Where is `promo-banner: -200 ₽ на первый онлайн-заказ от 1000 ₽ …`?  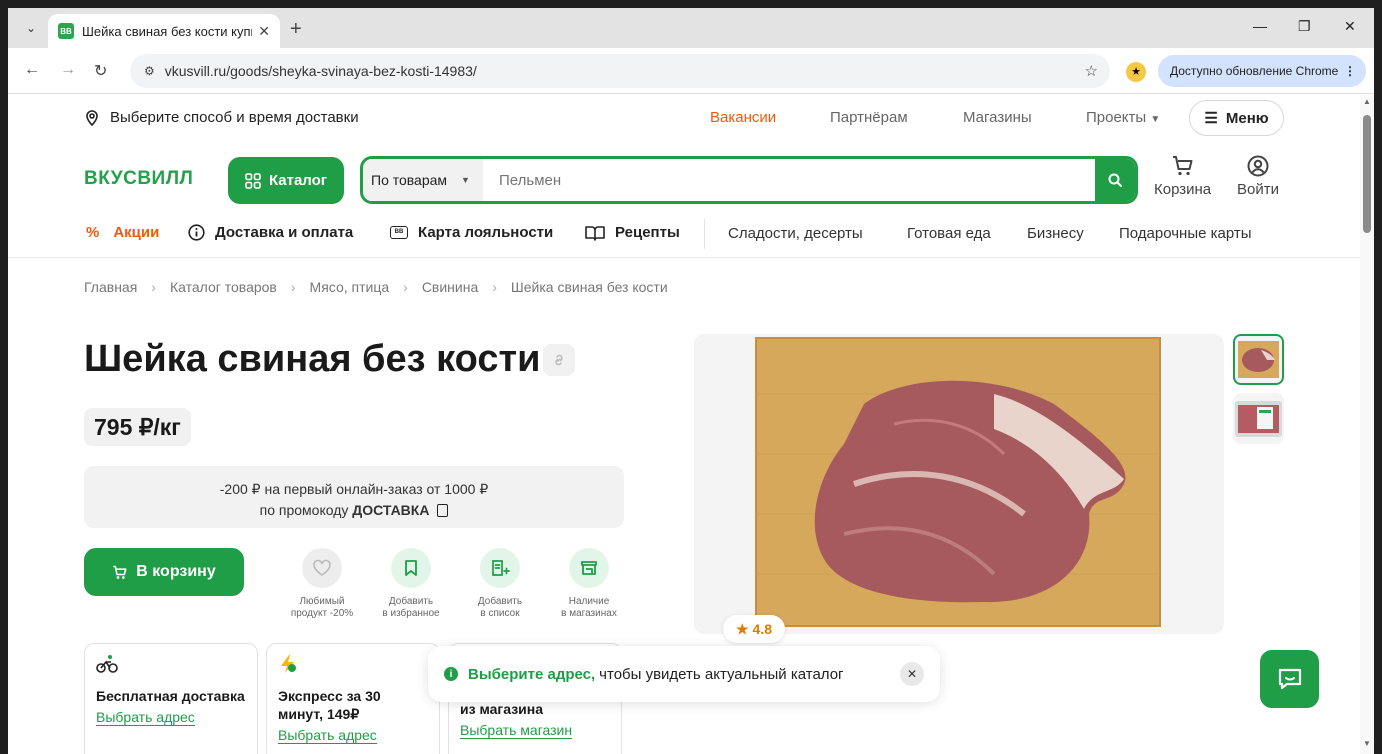
promo-banner: -200 ₽ на первый онлайн-заказ от 1000 ₽ … is located at coordinates (354, 497).